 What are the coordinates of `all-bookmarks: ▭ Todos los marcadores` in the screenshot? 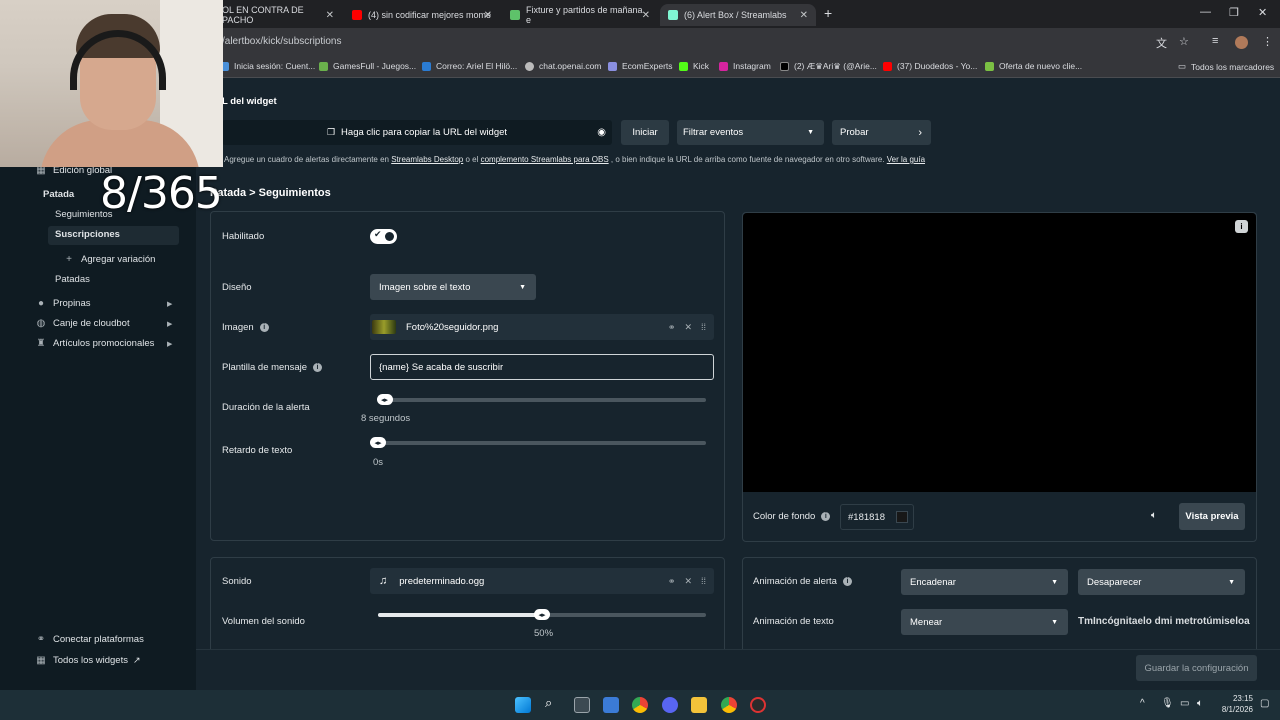 It's located at (1226, 66).